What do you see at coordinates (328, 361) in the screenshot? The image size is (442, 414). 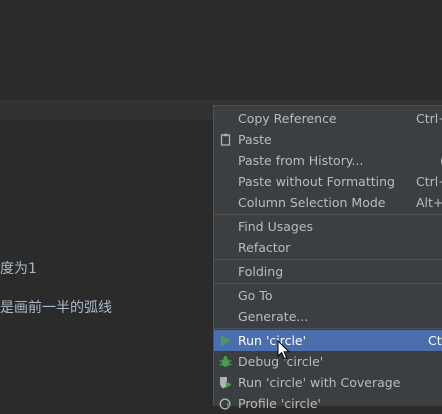 I see `menu-item-debug: Debug 'circle'` at bounding box center [328, 361].